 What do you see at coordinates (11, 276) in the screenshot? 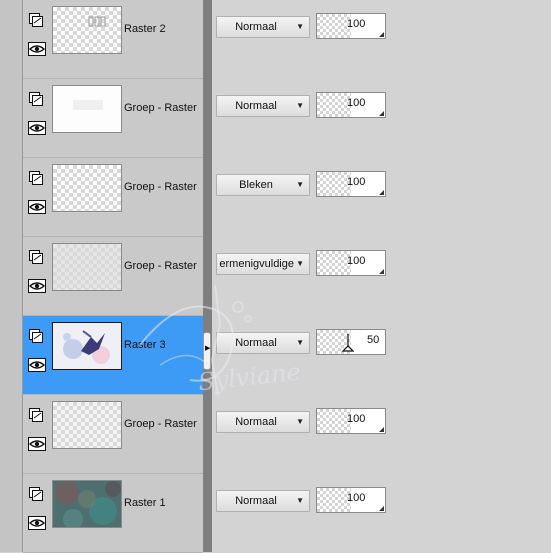
I see `panel-left-edge` at bounding box center [11, 276].